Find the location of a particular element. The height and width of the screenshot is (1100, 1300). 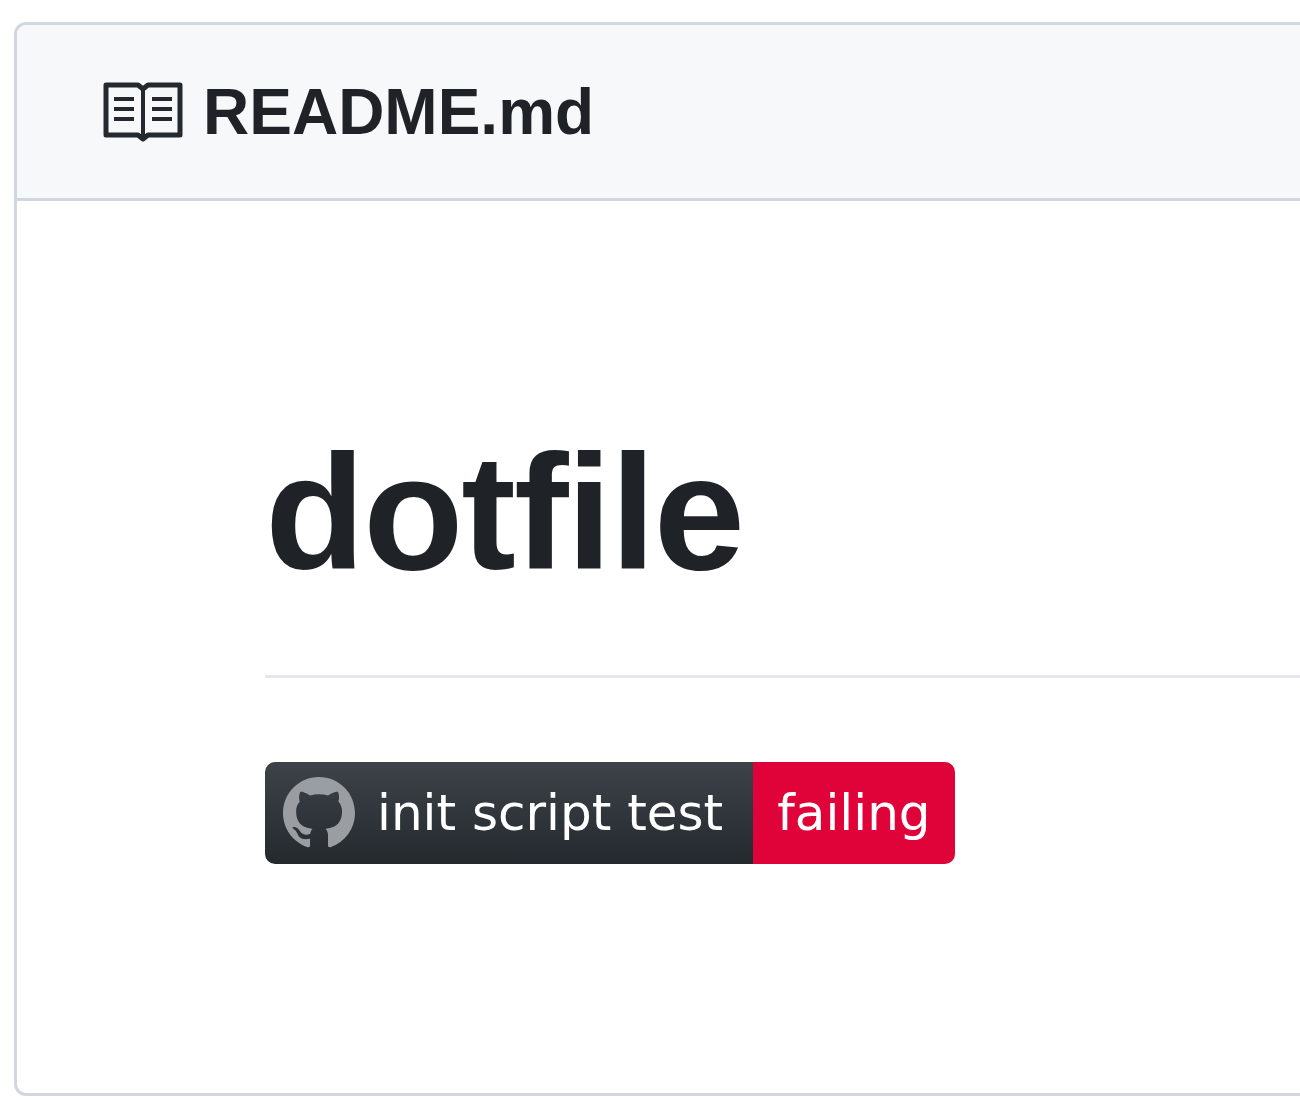

octocat-icon is located at coordinates (319, 813).